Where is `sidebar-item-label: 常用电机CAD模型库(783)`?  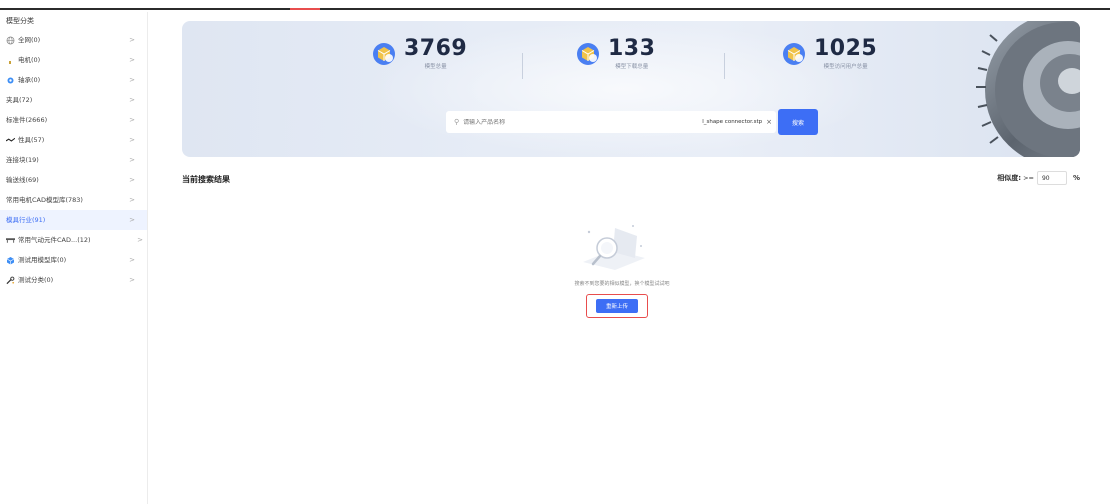 sidebar-item-label: 常用电机CAD模型库(783) is located at coordinates (44, 200).